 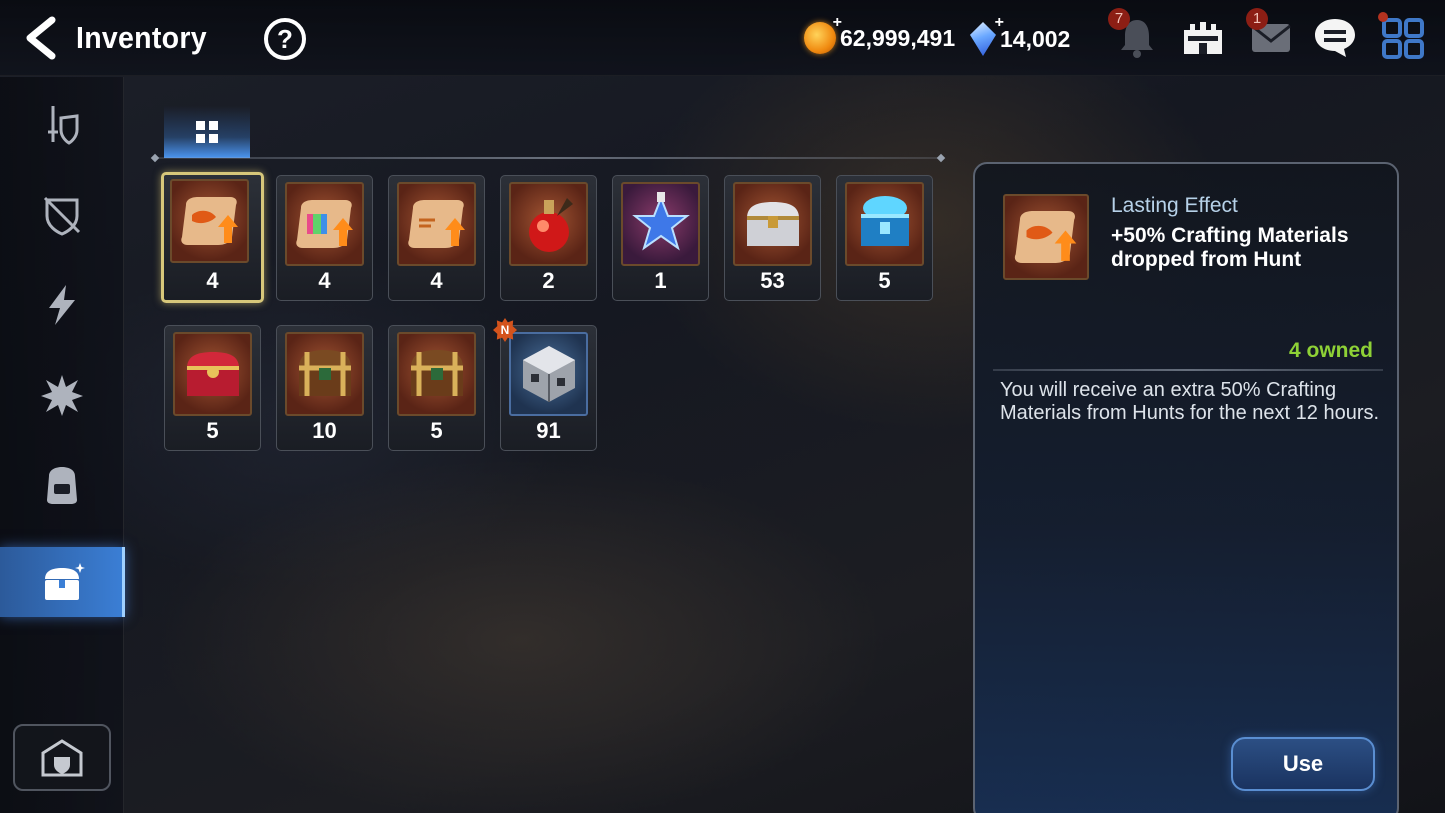 I want to click on item-quantity: 53, so click(x=772, y=280).